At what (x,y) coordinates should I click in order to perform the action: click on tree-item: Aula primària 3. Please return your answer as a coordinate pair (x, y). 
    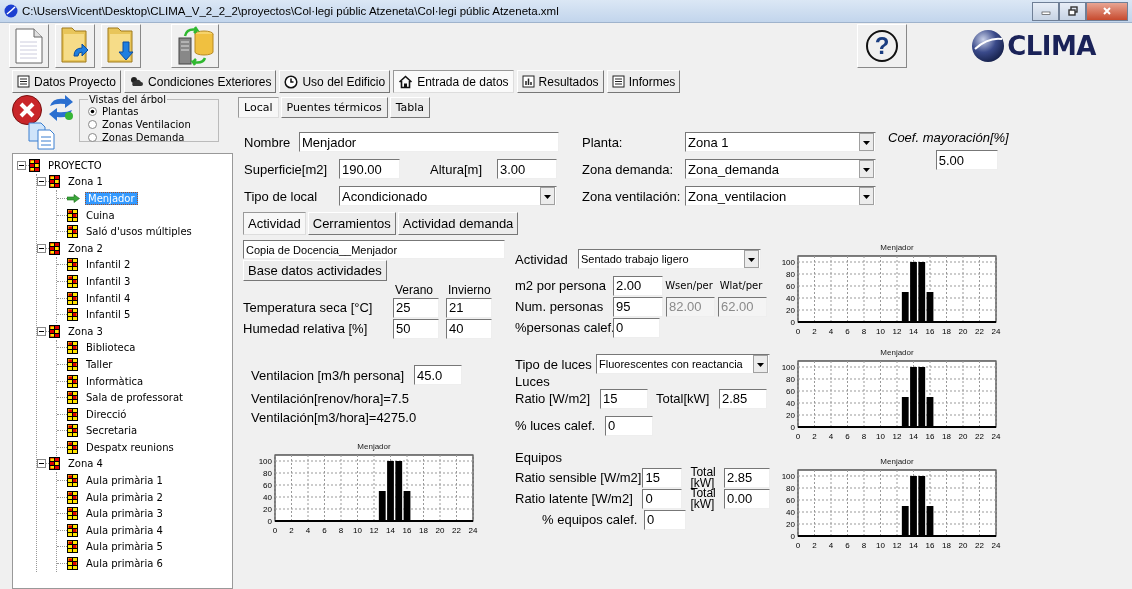
    Looking at the image, I should click on (124, 514).